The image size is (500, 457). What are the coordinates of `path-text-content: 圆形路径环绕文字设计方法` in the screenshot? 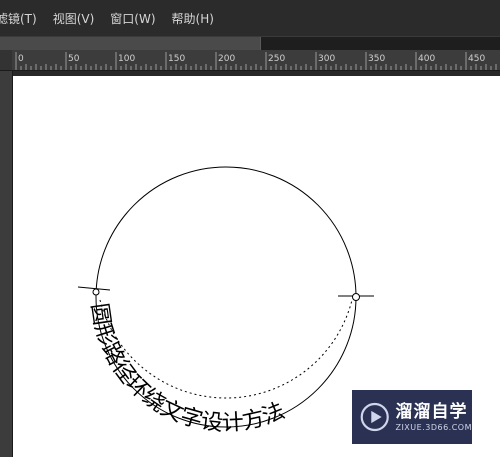 It's located at (187, 369).